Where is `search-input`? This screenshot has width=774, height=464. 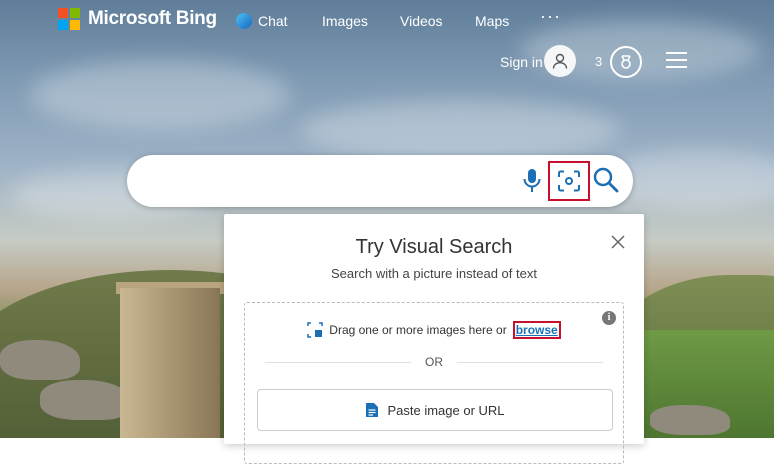 search-input is located at coordinates (332, 182).